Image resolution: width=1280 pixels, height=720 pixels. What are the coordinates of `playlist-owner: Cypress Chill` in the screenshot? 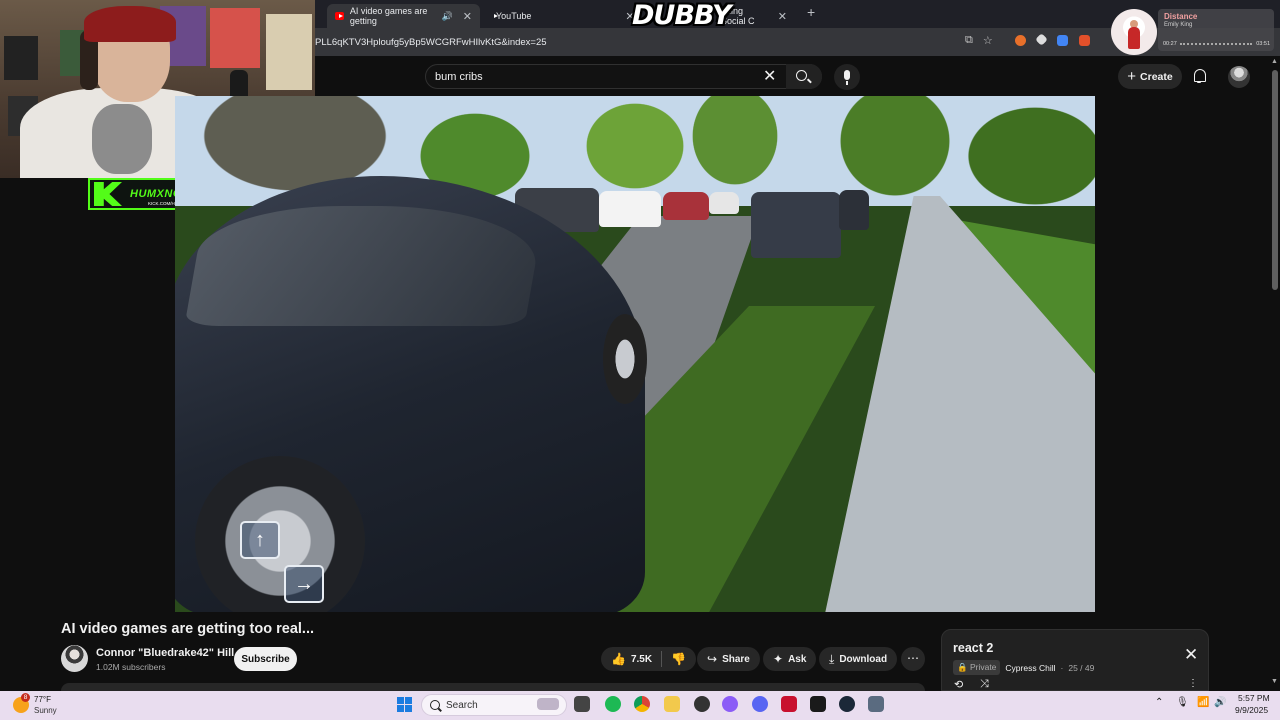 It's located at (1030, 668).